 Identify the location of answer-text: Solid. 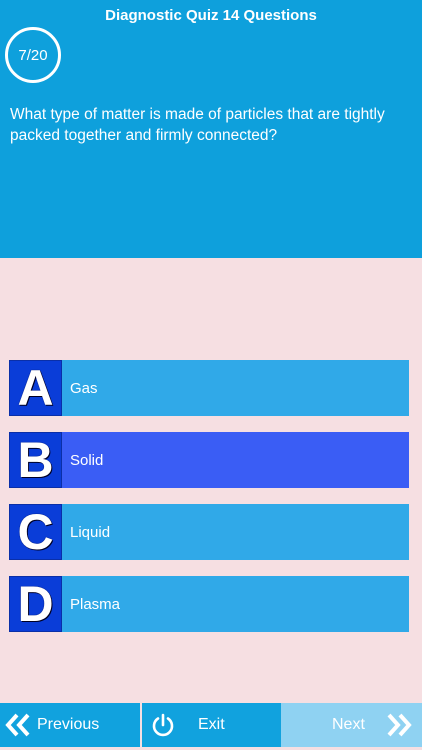
(87, 460).